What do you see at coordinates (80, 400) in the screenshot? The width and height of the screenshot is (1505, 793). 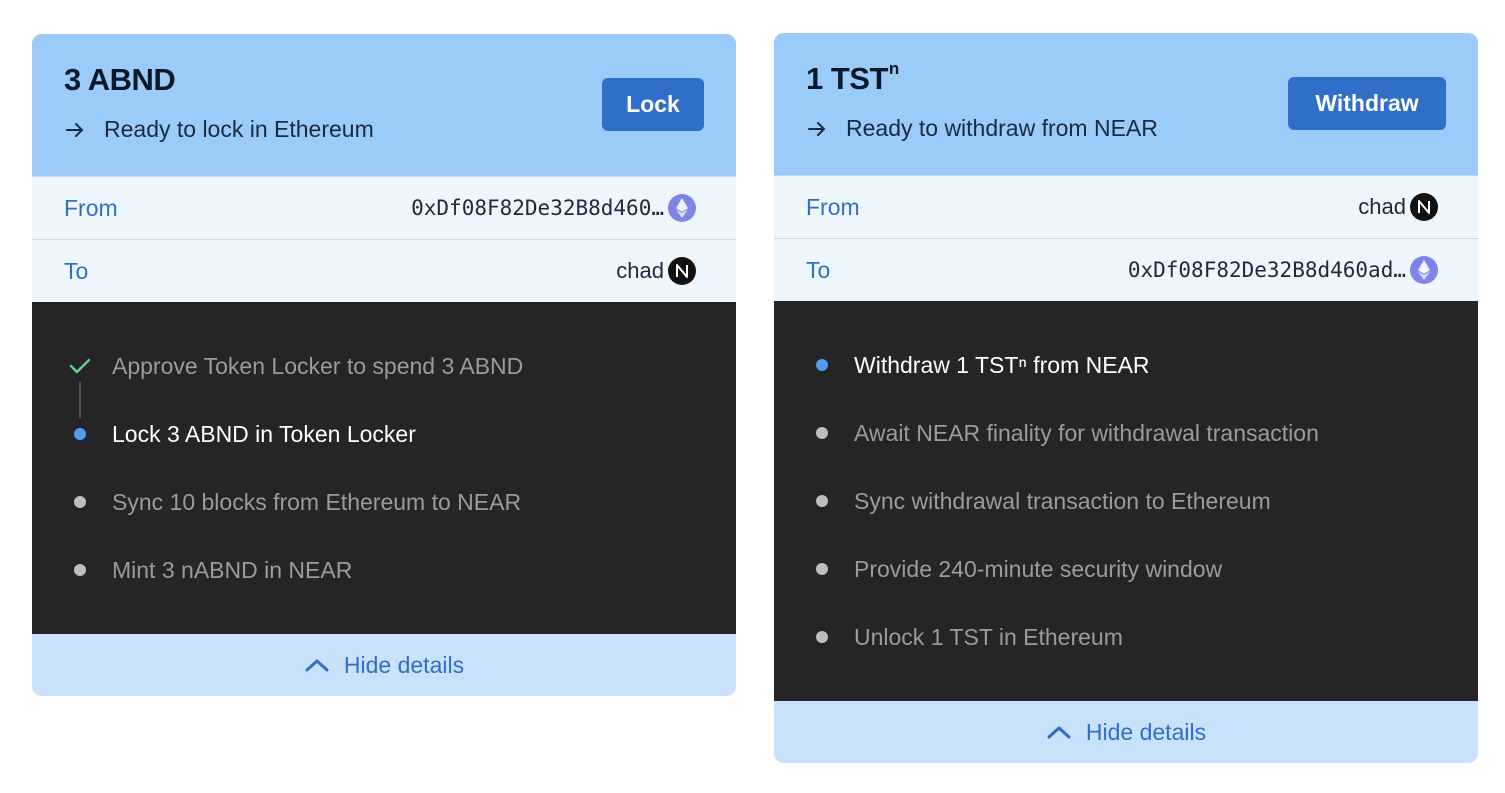 I see `step-connector` at bounding box center [80, 400].